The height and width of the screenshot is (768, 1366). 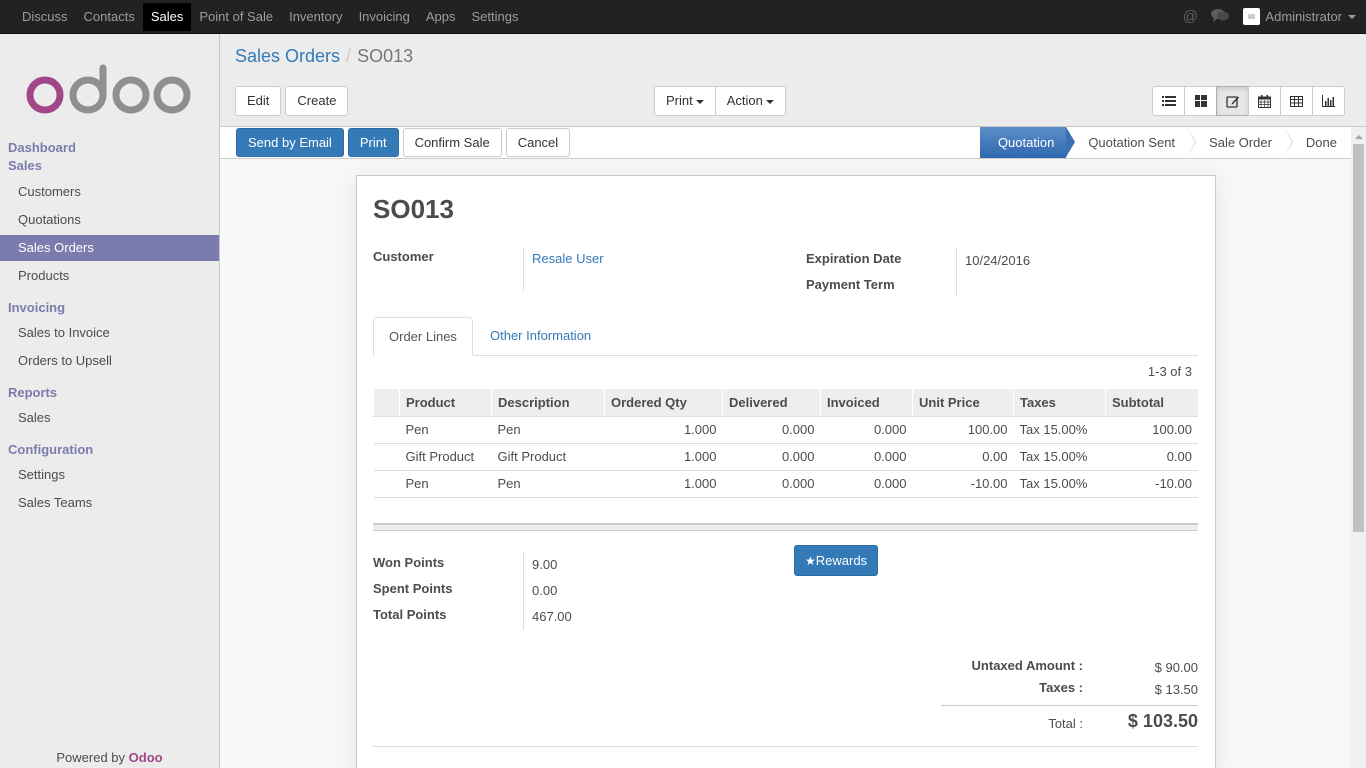 I want to click on print-button: Print, so click(x=373, y=142).